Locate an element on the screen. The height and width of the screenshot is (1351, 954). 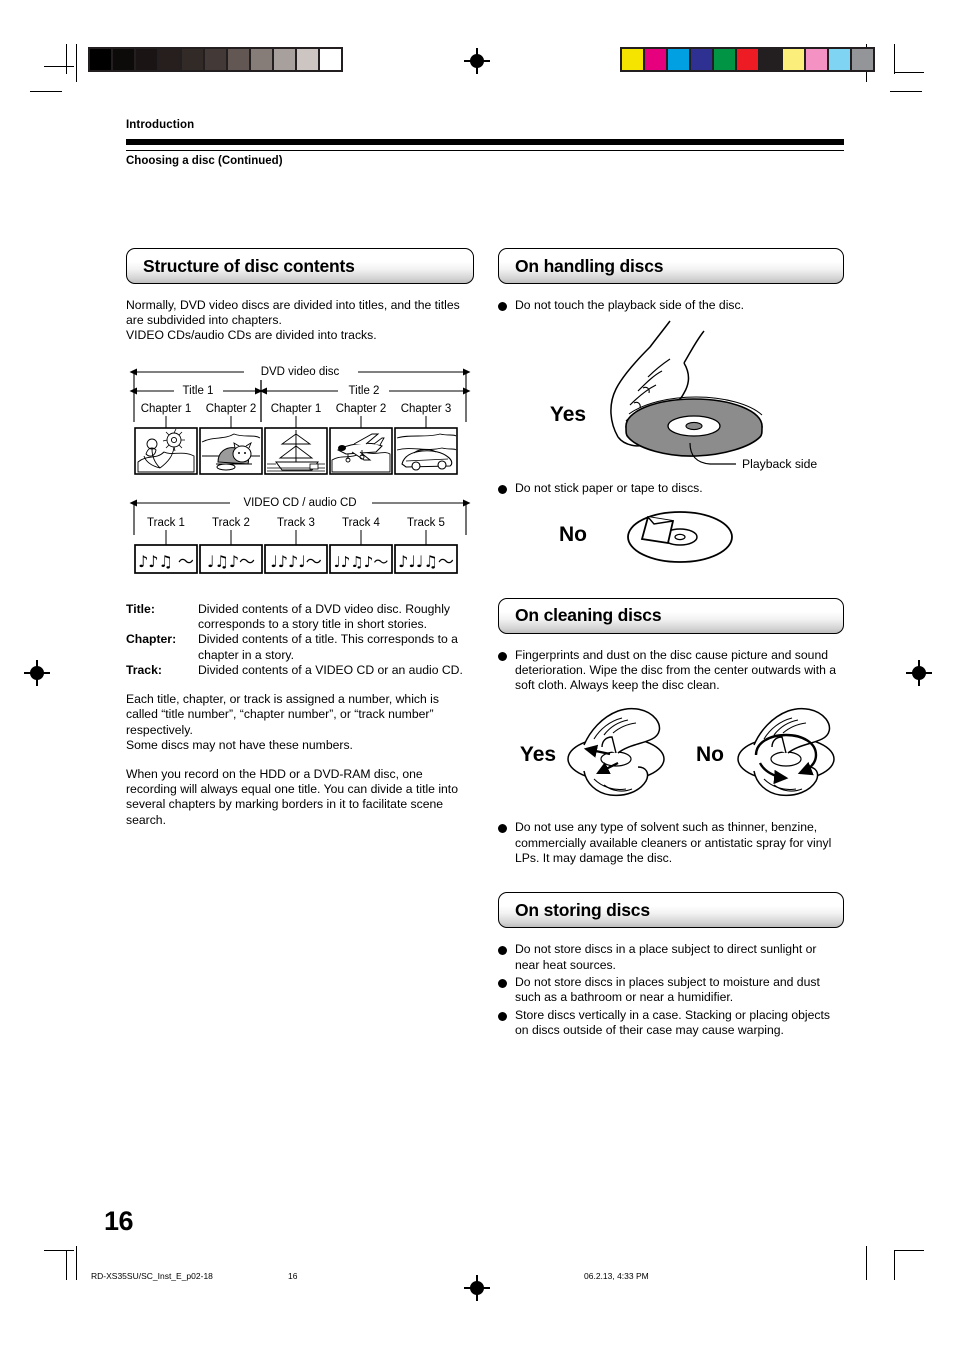
definition-term: Chapter: is located at coordinates (151, 639).